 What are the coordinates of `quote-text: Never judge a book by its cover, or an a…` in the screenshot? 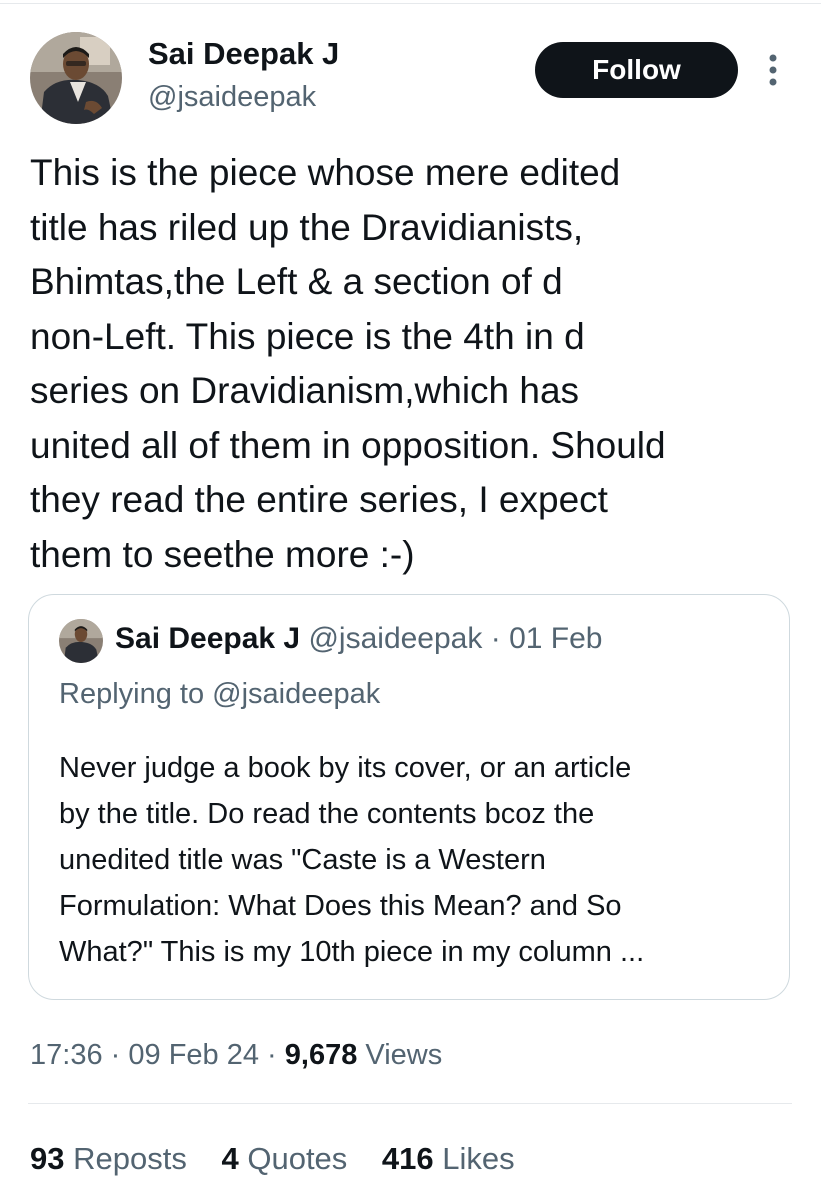 It's located at (352, 860).